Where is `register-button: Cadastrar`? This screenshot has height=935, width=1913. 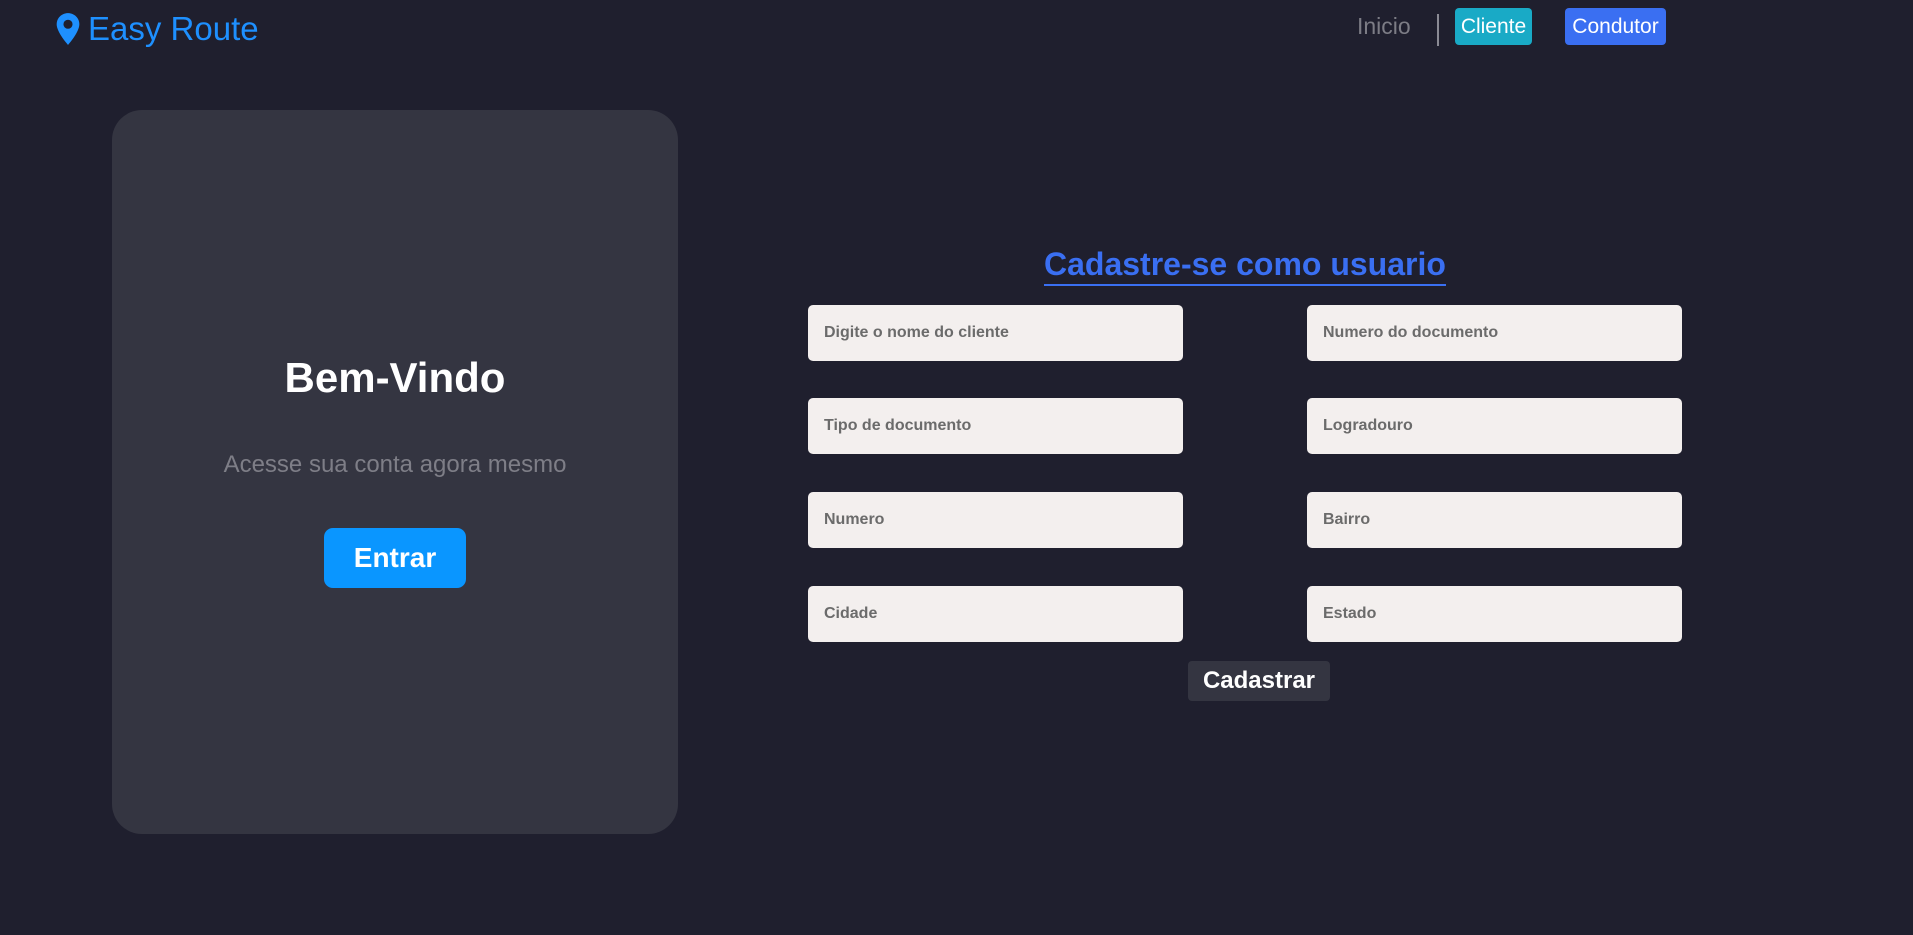 register-button: Cadastrar is located at coordinates (1259, 681).